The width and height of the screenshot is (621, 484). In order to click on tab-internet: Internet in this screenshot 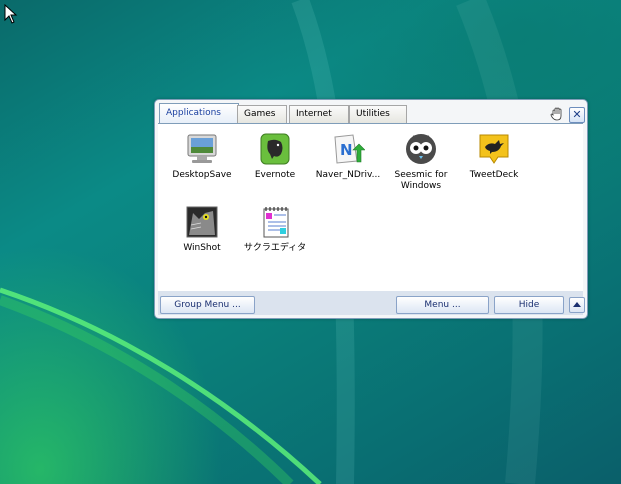, I will do `click(319, 114)`.